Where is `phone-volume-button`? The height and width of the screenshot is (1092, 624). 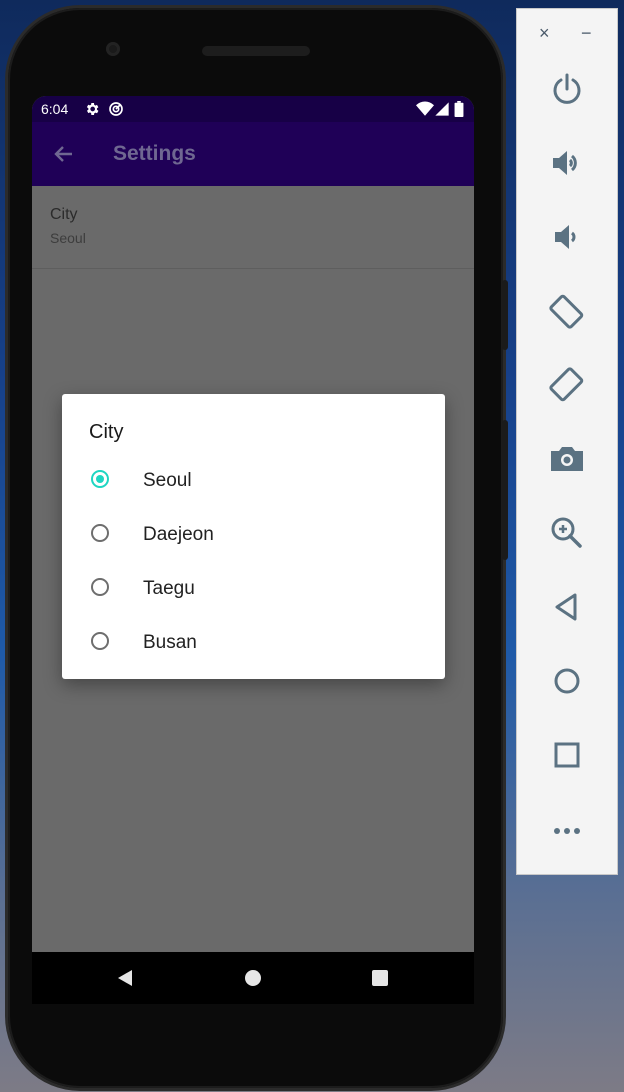 phone-volume-button is located at coordinates (505, 490).